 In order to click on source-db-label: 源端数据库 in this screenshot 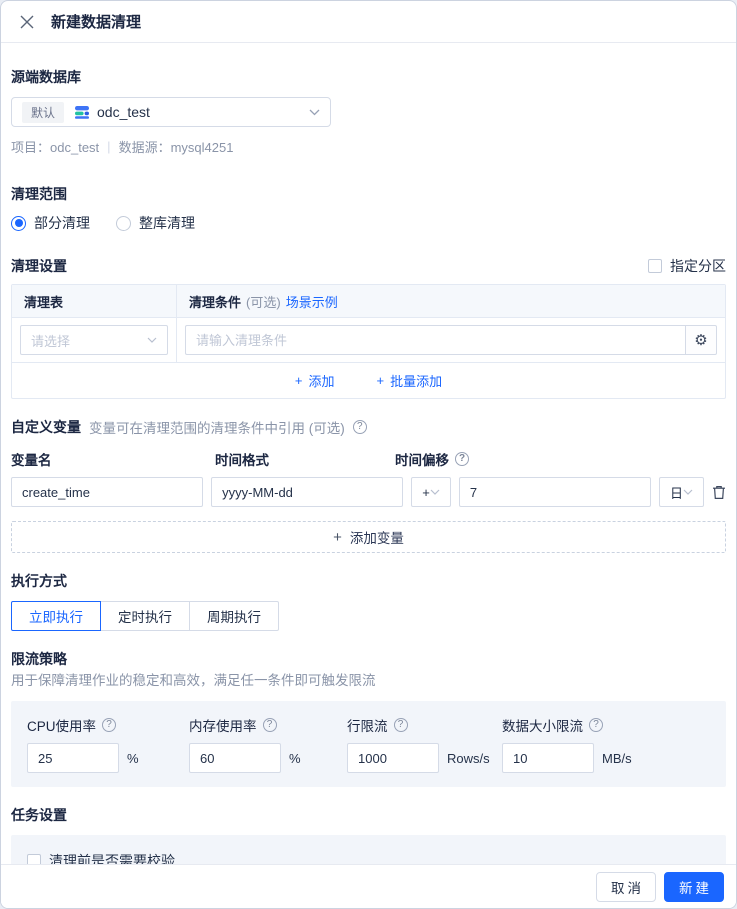, I will do `click(46, 77)`.